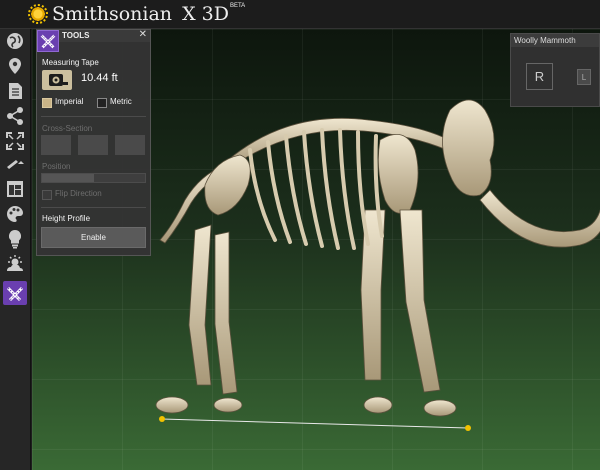  What do you see at coordinates (93, 237) in the screenshot?
I see `enable-height-profile-button: Enable` at bounding box center [93, 237].